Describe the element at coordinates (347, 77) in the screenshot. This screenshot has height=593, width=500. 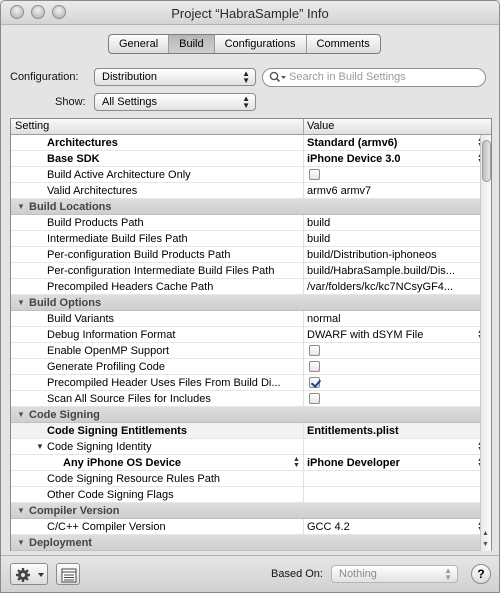
I see `search-placeholder: Search in Build Settings` at that location.